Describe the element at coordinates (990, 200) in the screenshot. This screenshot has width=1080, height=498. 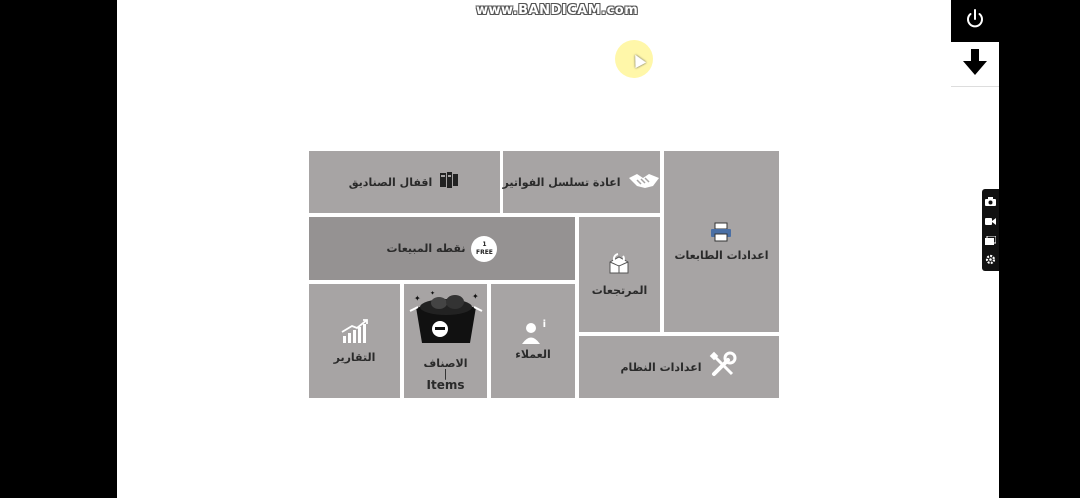
I see `camera-icon` at that location.